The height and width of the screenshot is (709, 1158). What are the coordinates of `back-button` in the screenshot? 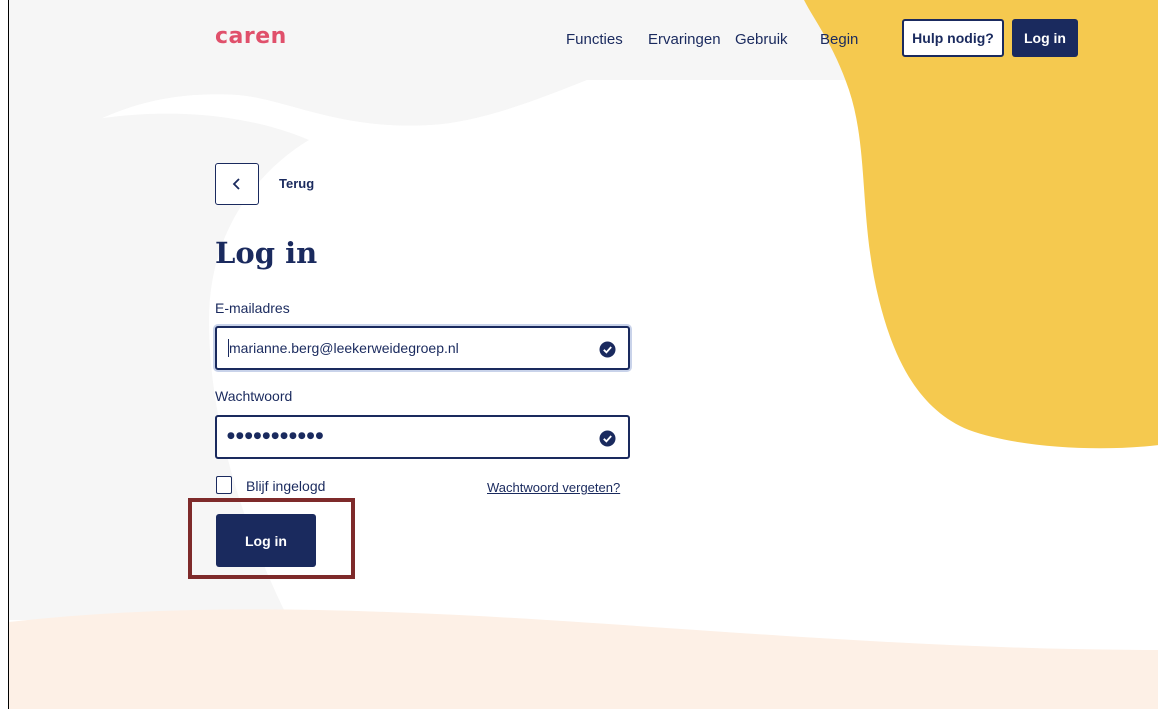 It's located at (237, 184).